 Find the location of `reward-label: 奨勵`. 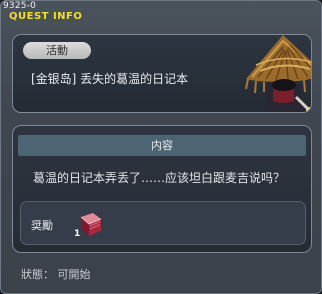

reward-label: 奨勵 is located at coordinates (42, 225).